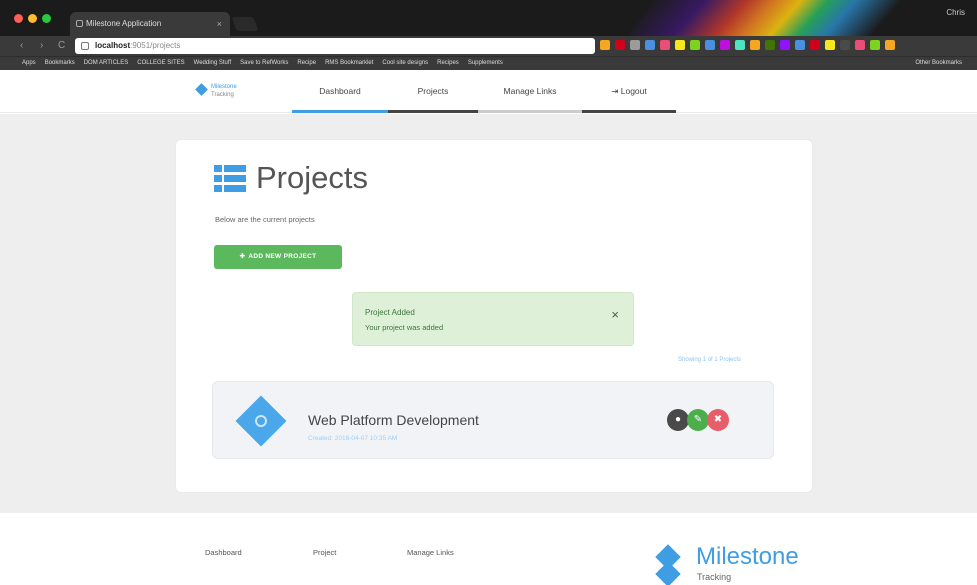  Describe the element at coordinates (85, 46) in the screenshot. I see `page-info-icon` at that location.